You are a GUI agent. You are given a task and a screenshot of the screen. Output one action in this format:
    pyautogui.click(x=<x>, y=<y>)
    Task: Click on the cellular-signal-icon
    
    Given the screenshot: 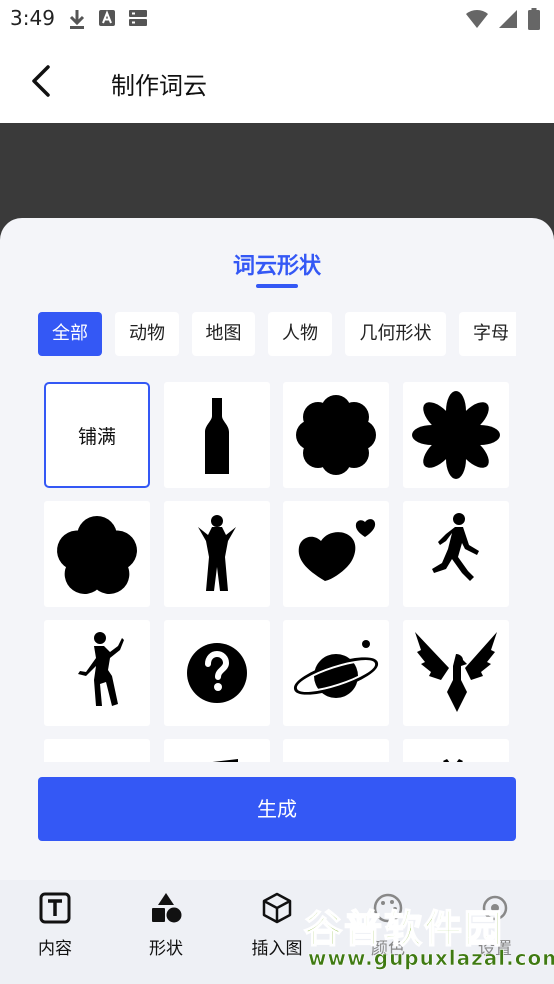 What is the action you would take?
    pyautogui.click(x=508, y=21)
    